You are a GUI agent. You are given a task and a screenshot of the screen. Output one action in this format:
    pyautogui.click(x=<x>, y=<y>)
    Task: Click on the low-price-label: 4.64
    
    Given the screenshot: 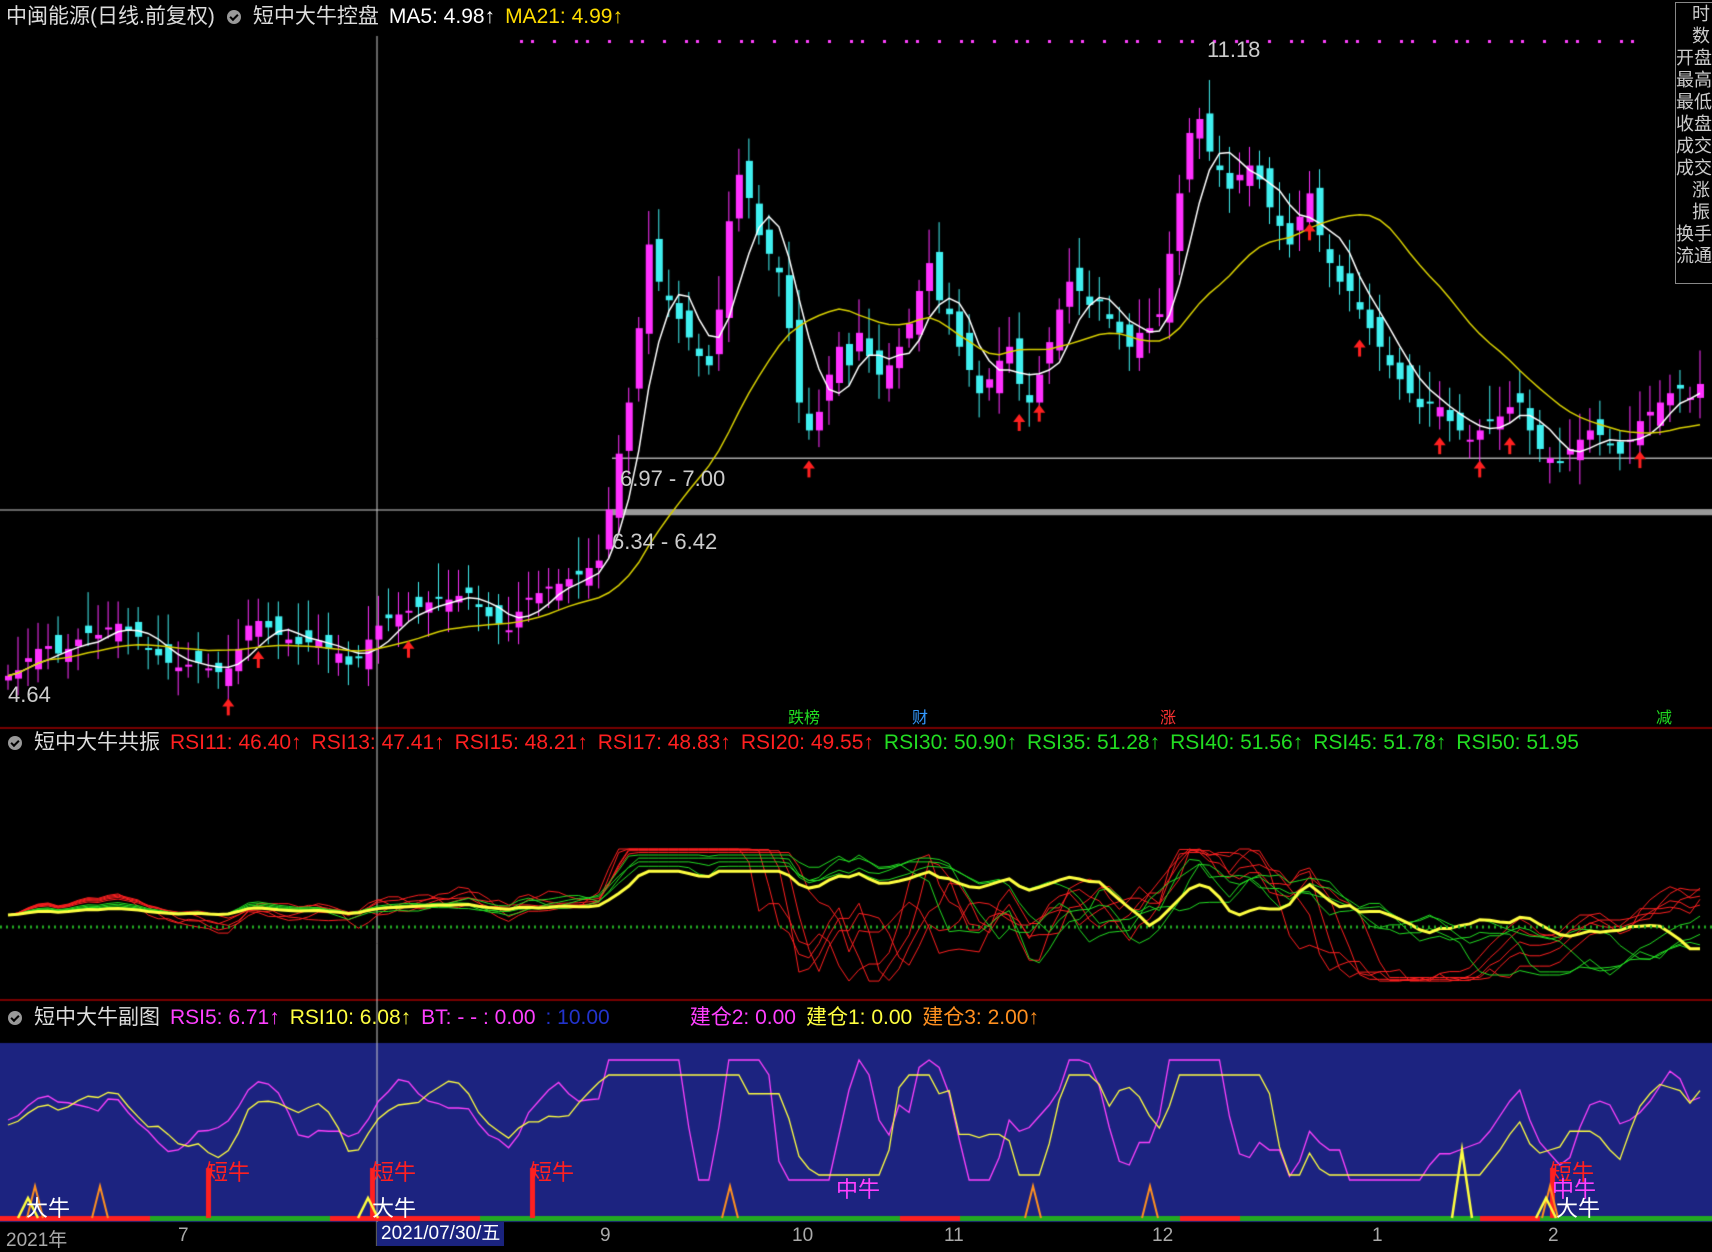 What is the action you would take?
    pyautogui.click(x=29, y=694)
    